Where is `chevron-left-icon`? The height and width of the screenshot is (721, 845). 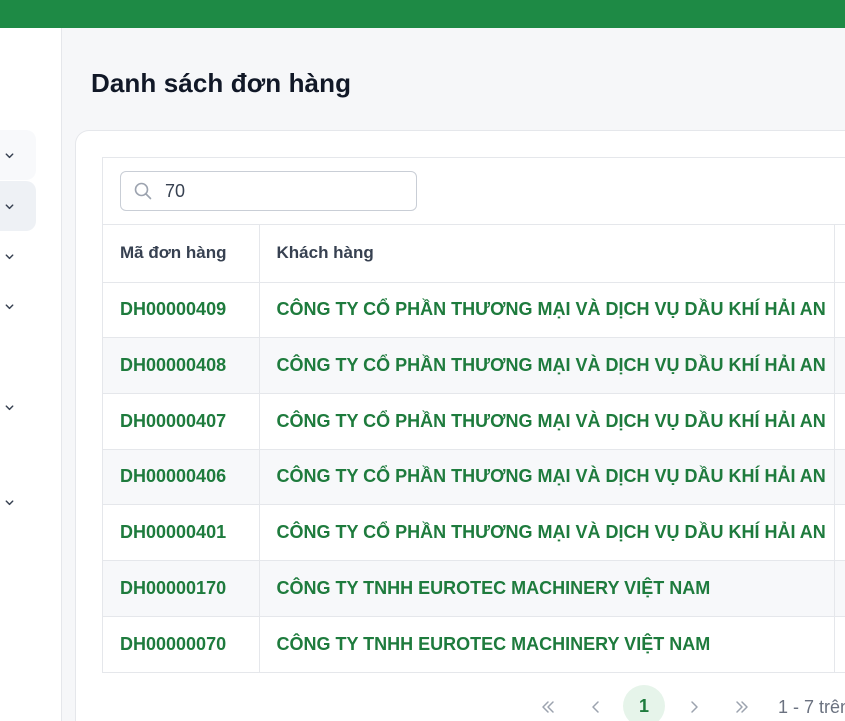
chevron-left-icon is located at coordinates (595, 707).